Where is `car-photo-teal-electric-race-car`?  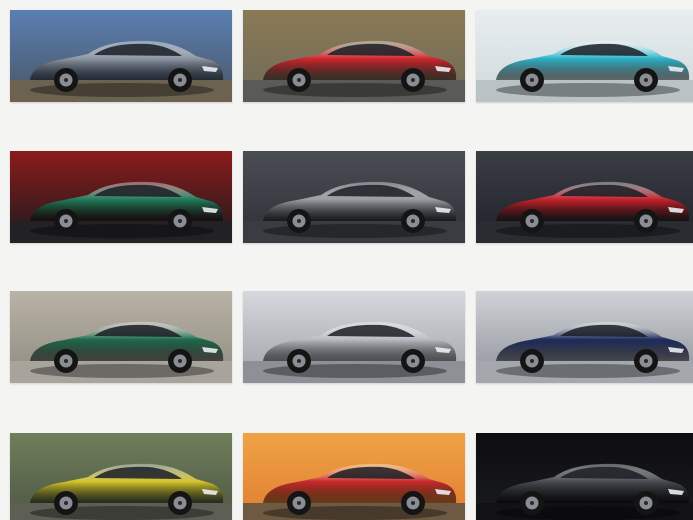
car-photo-teal-electric-race-car is located at coordinates (584, 56).